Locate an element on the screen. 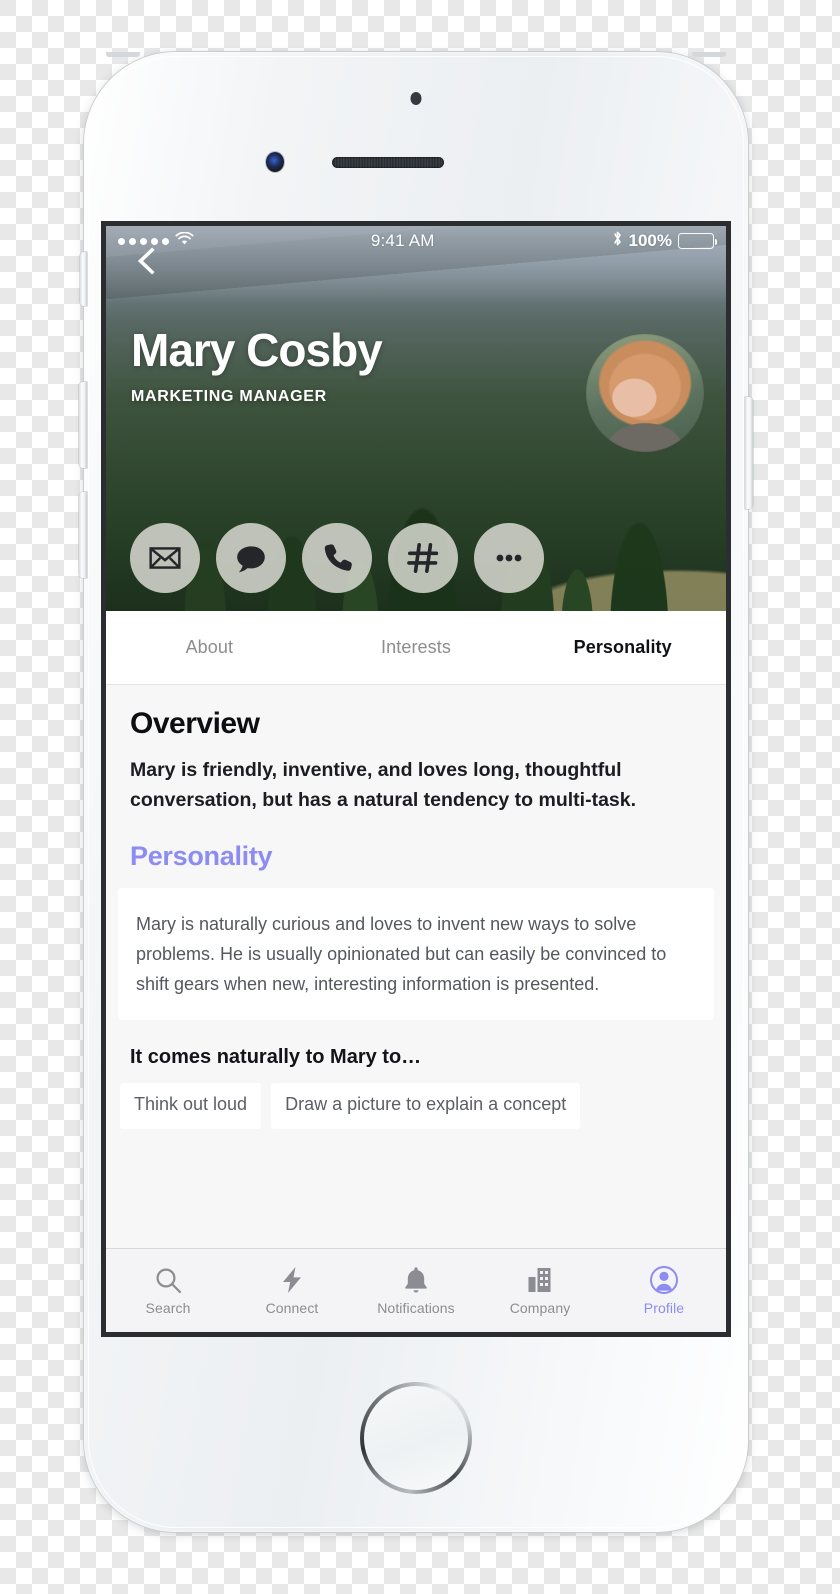  antenna-line-right is located at coordinates (709, 54).